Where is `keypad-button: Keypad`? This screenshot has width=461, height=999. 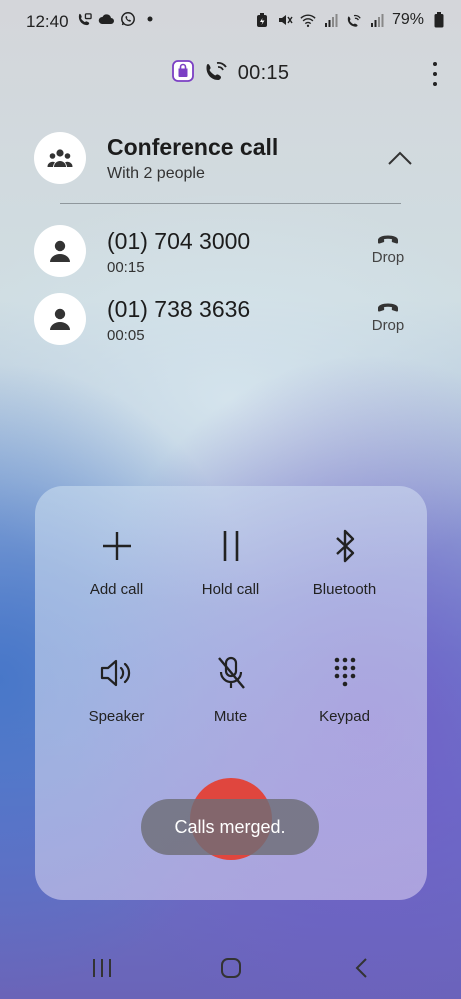
keypad-button: Keypad is located at coordinates (344, 689).